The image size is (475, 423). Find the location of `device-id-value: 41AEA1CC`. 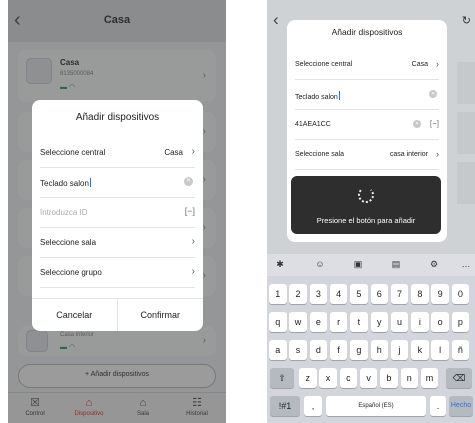

device-id-value: 41AEA1CC is located at coordinates (313, 124).